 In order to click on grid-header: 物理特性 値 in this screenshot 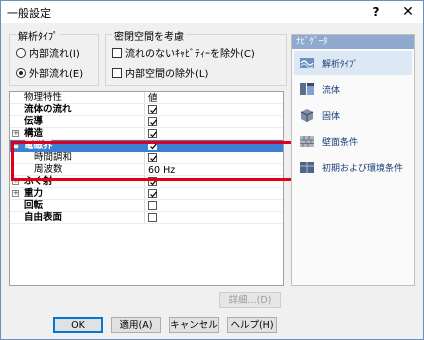, I will do `click(146, 98)`.